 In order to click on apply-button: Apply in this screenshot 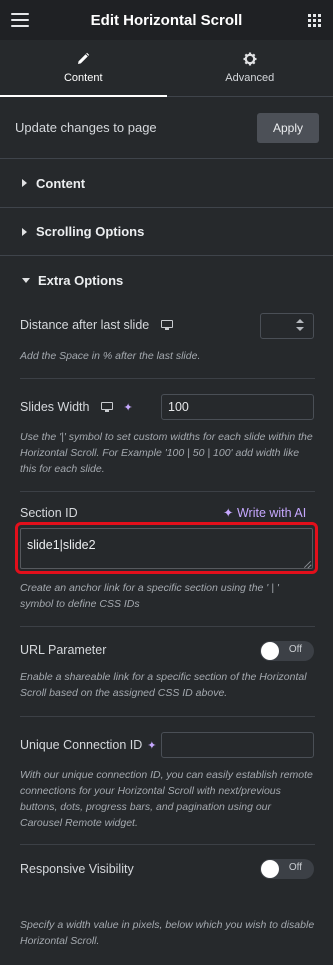, I will do `click(288, 127)`.